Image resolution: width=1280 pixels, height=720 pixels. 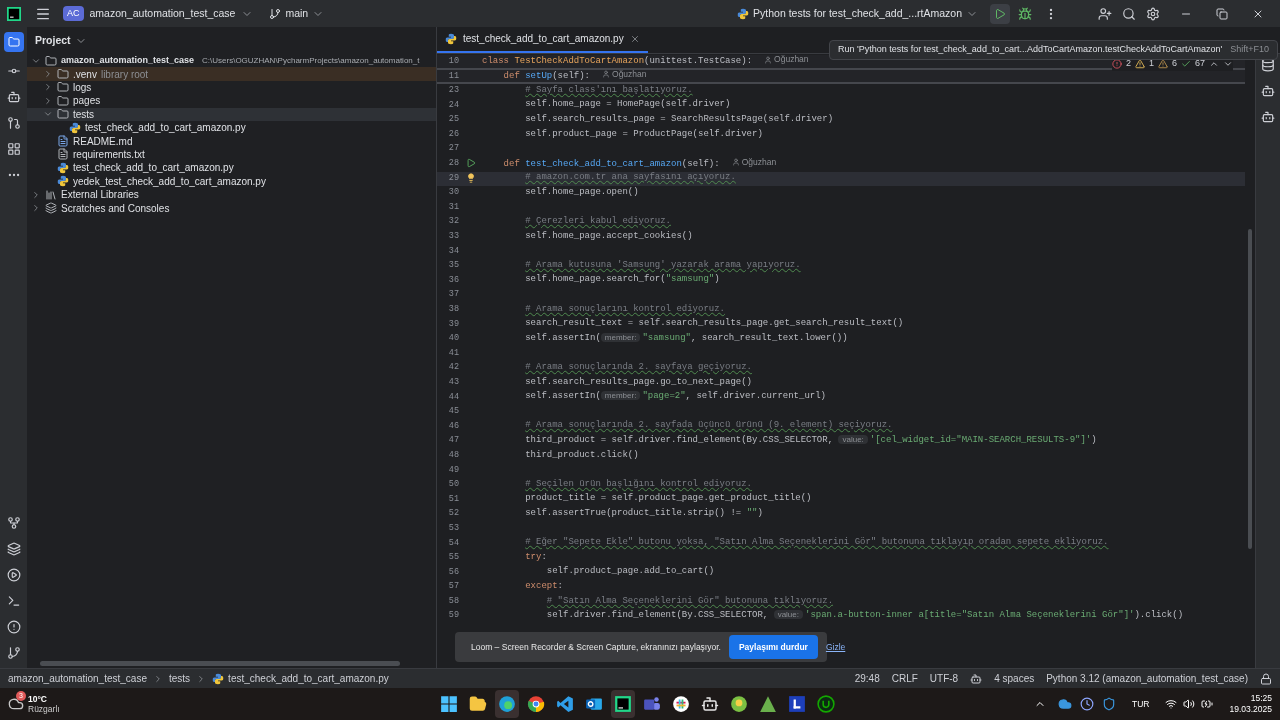 What do you see at coordinates (13, 653) in the screenshot?
I see `git-icon` at bounding box center [13, 653].